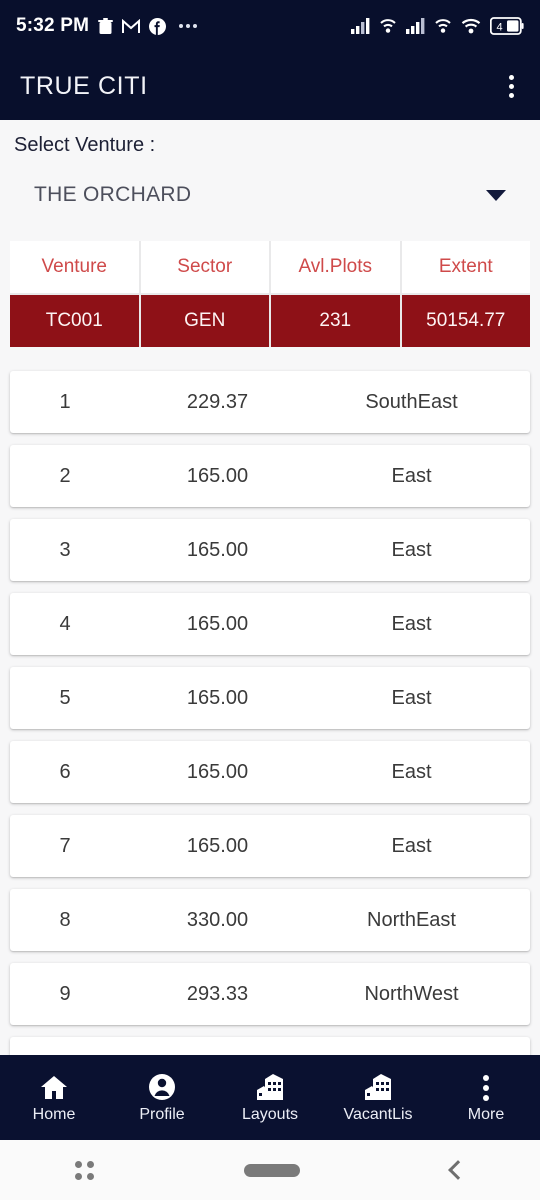  I want to click on table-header-cell: Extent, so click(465, 267).